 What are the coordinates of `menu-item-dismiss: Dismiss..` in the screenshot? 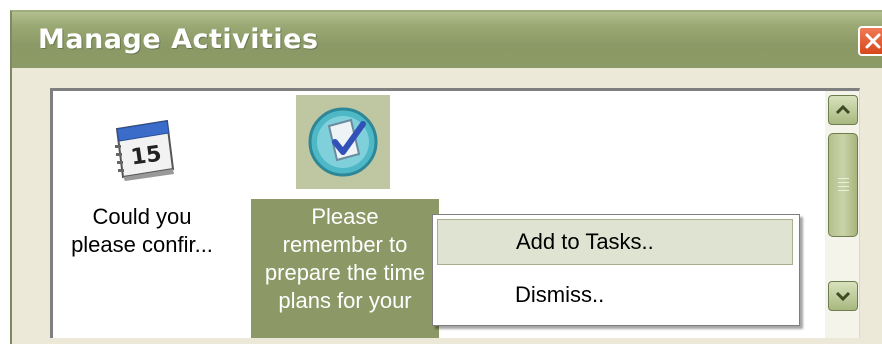 It's located at (615, 296).